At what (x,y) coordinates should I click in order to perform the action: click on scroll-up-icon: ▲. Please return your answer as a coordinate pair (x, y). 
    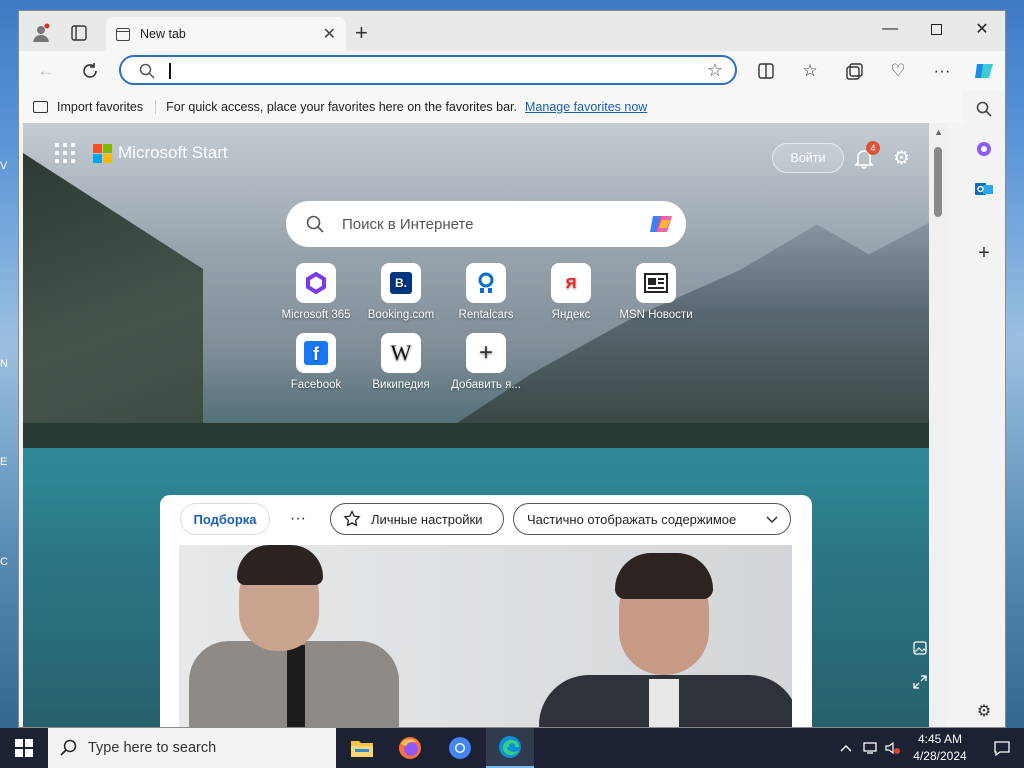
    Looking at the image, I should click on (938, 132).